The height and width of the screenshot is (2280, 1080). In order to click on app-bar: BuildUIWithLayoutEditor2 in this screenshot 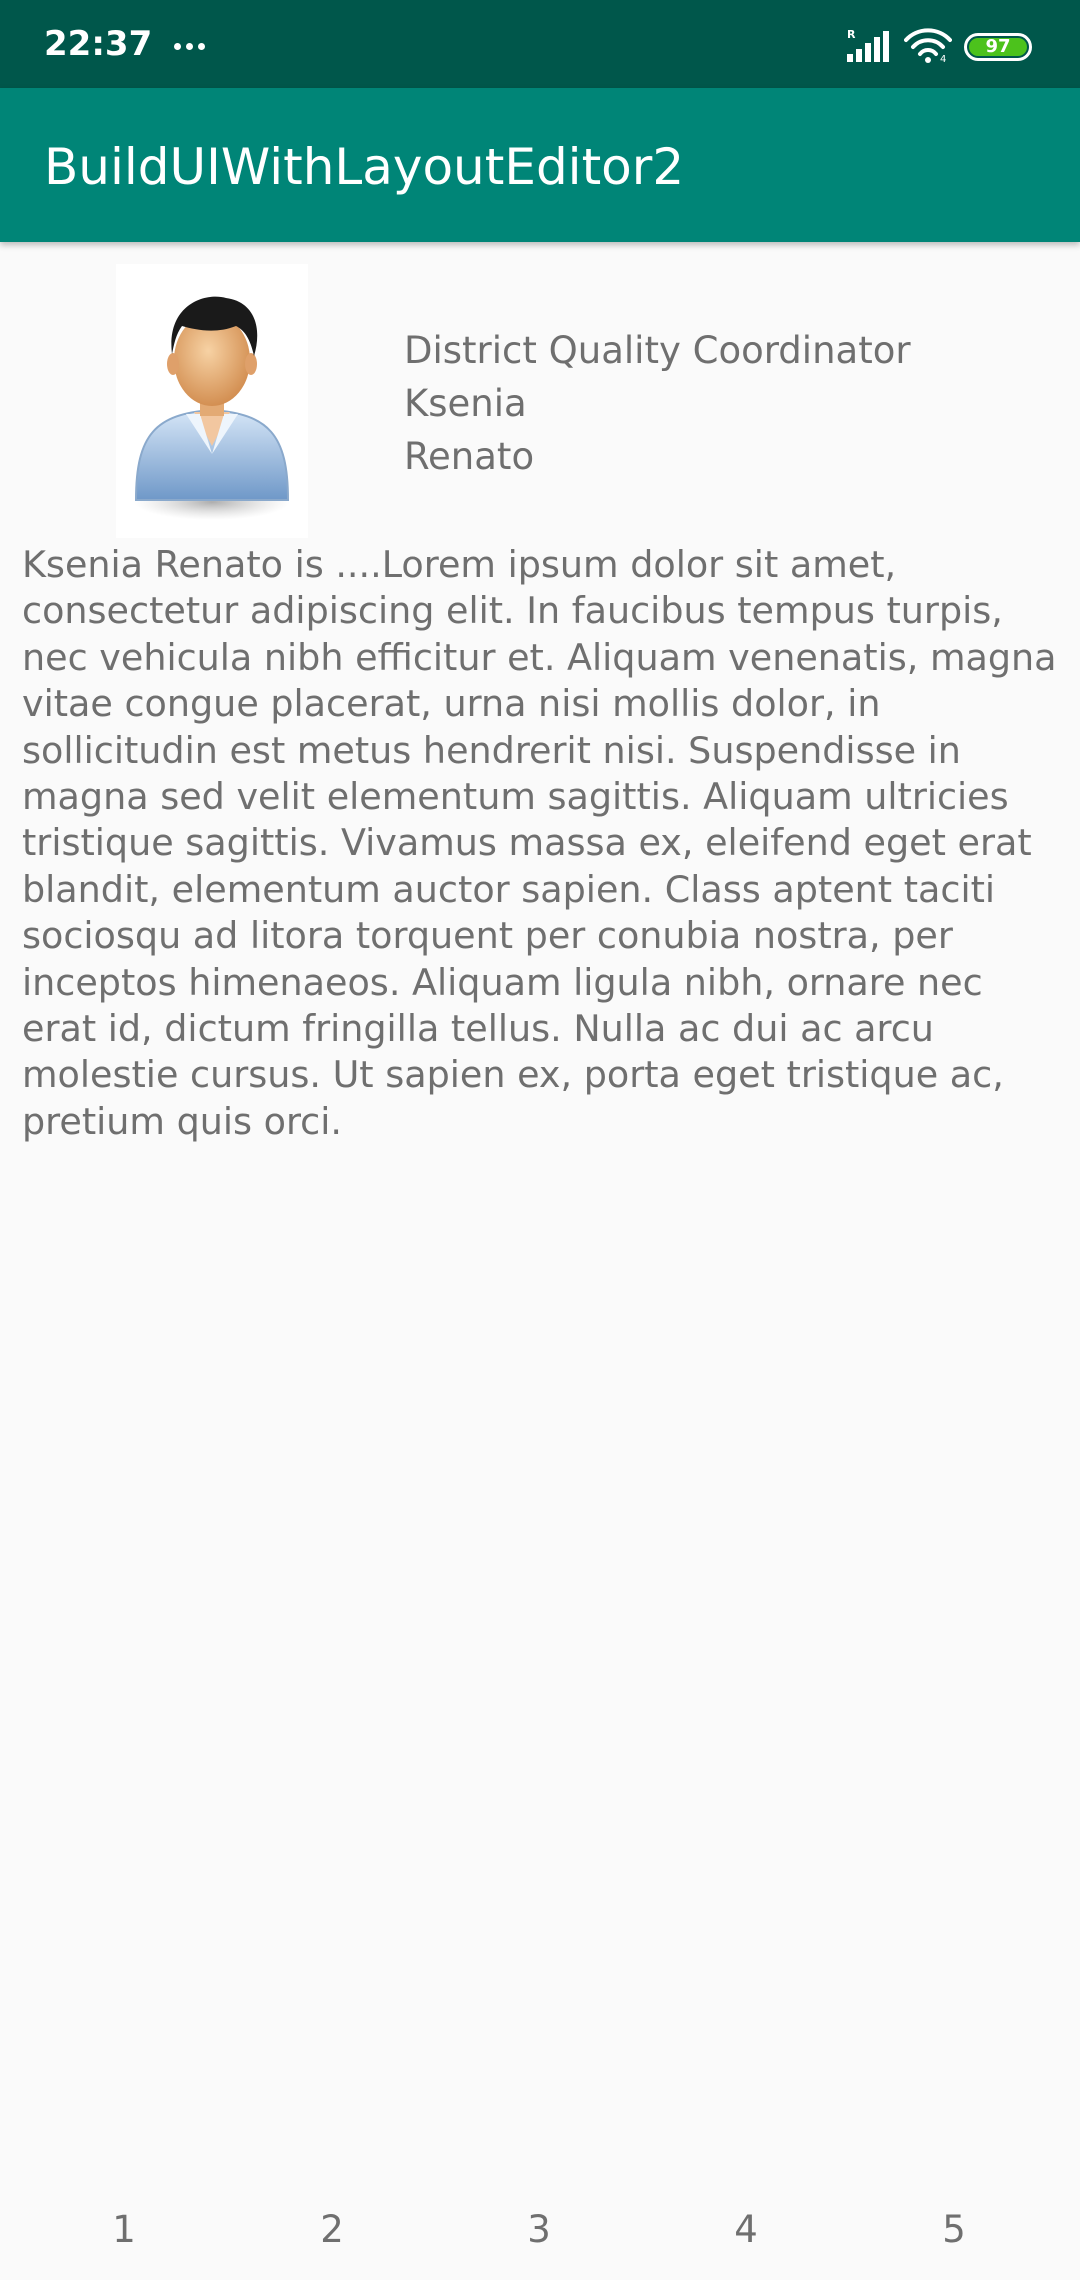, I will do `click(540, 165)`.